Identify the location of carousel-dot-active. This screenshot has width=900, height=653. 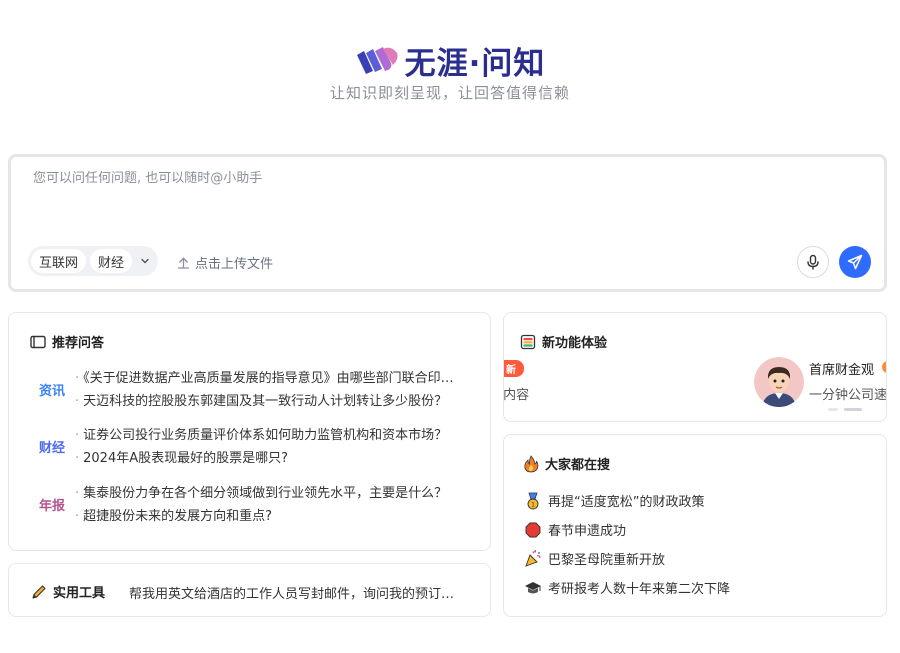
(853, 409).